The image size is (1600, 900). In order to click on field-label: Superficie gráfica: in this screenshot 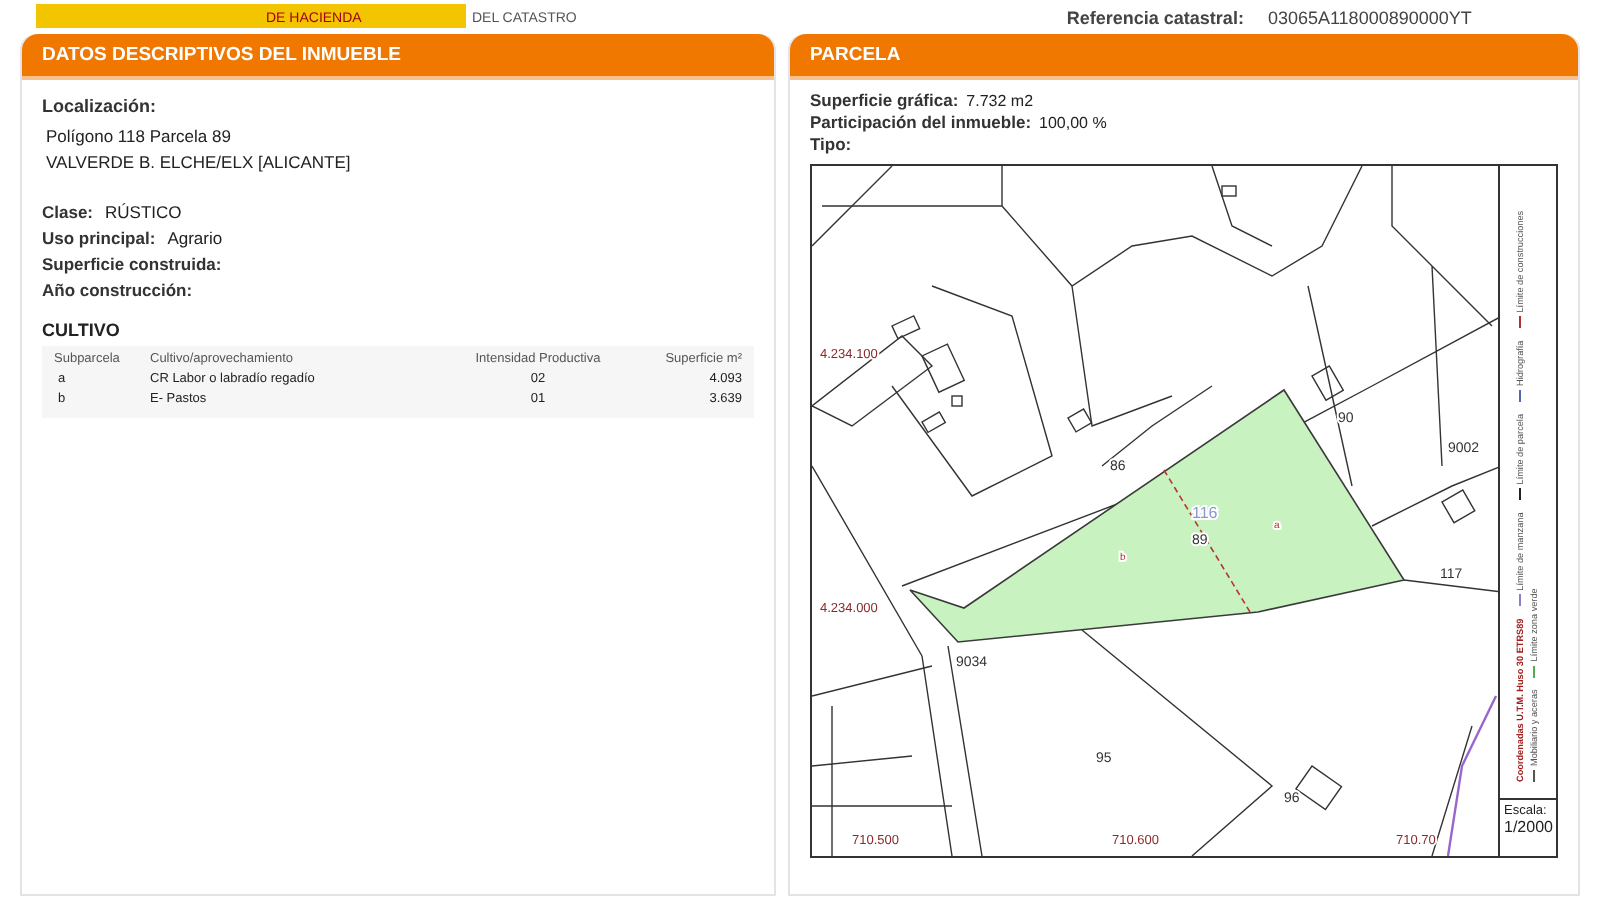, I will do `click(884, 100)`.